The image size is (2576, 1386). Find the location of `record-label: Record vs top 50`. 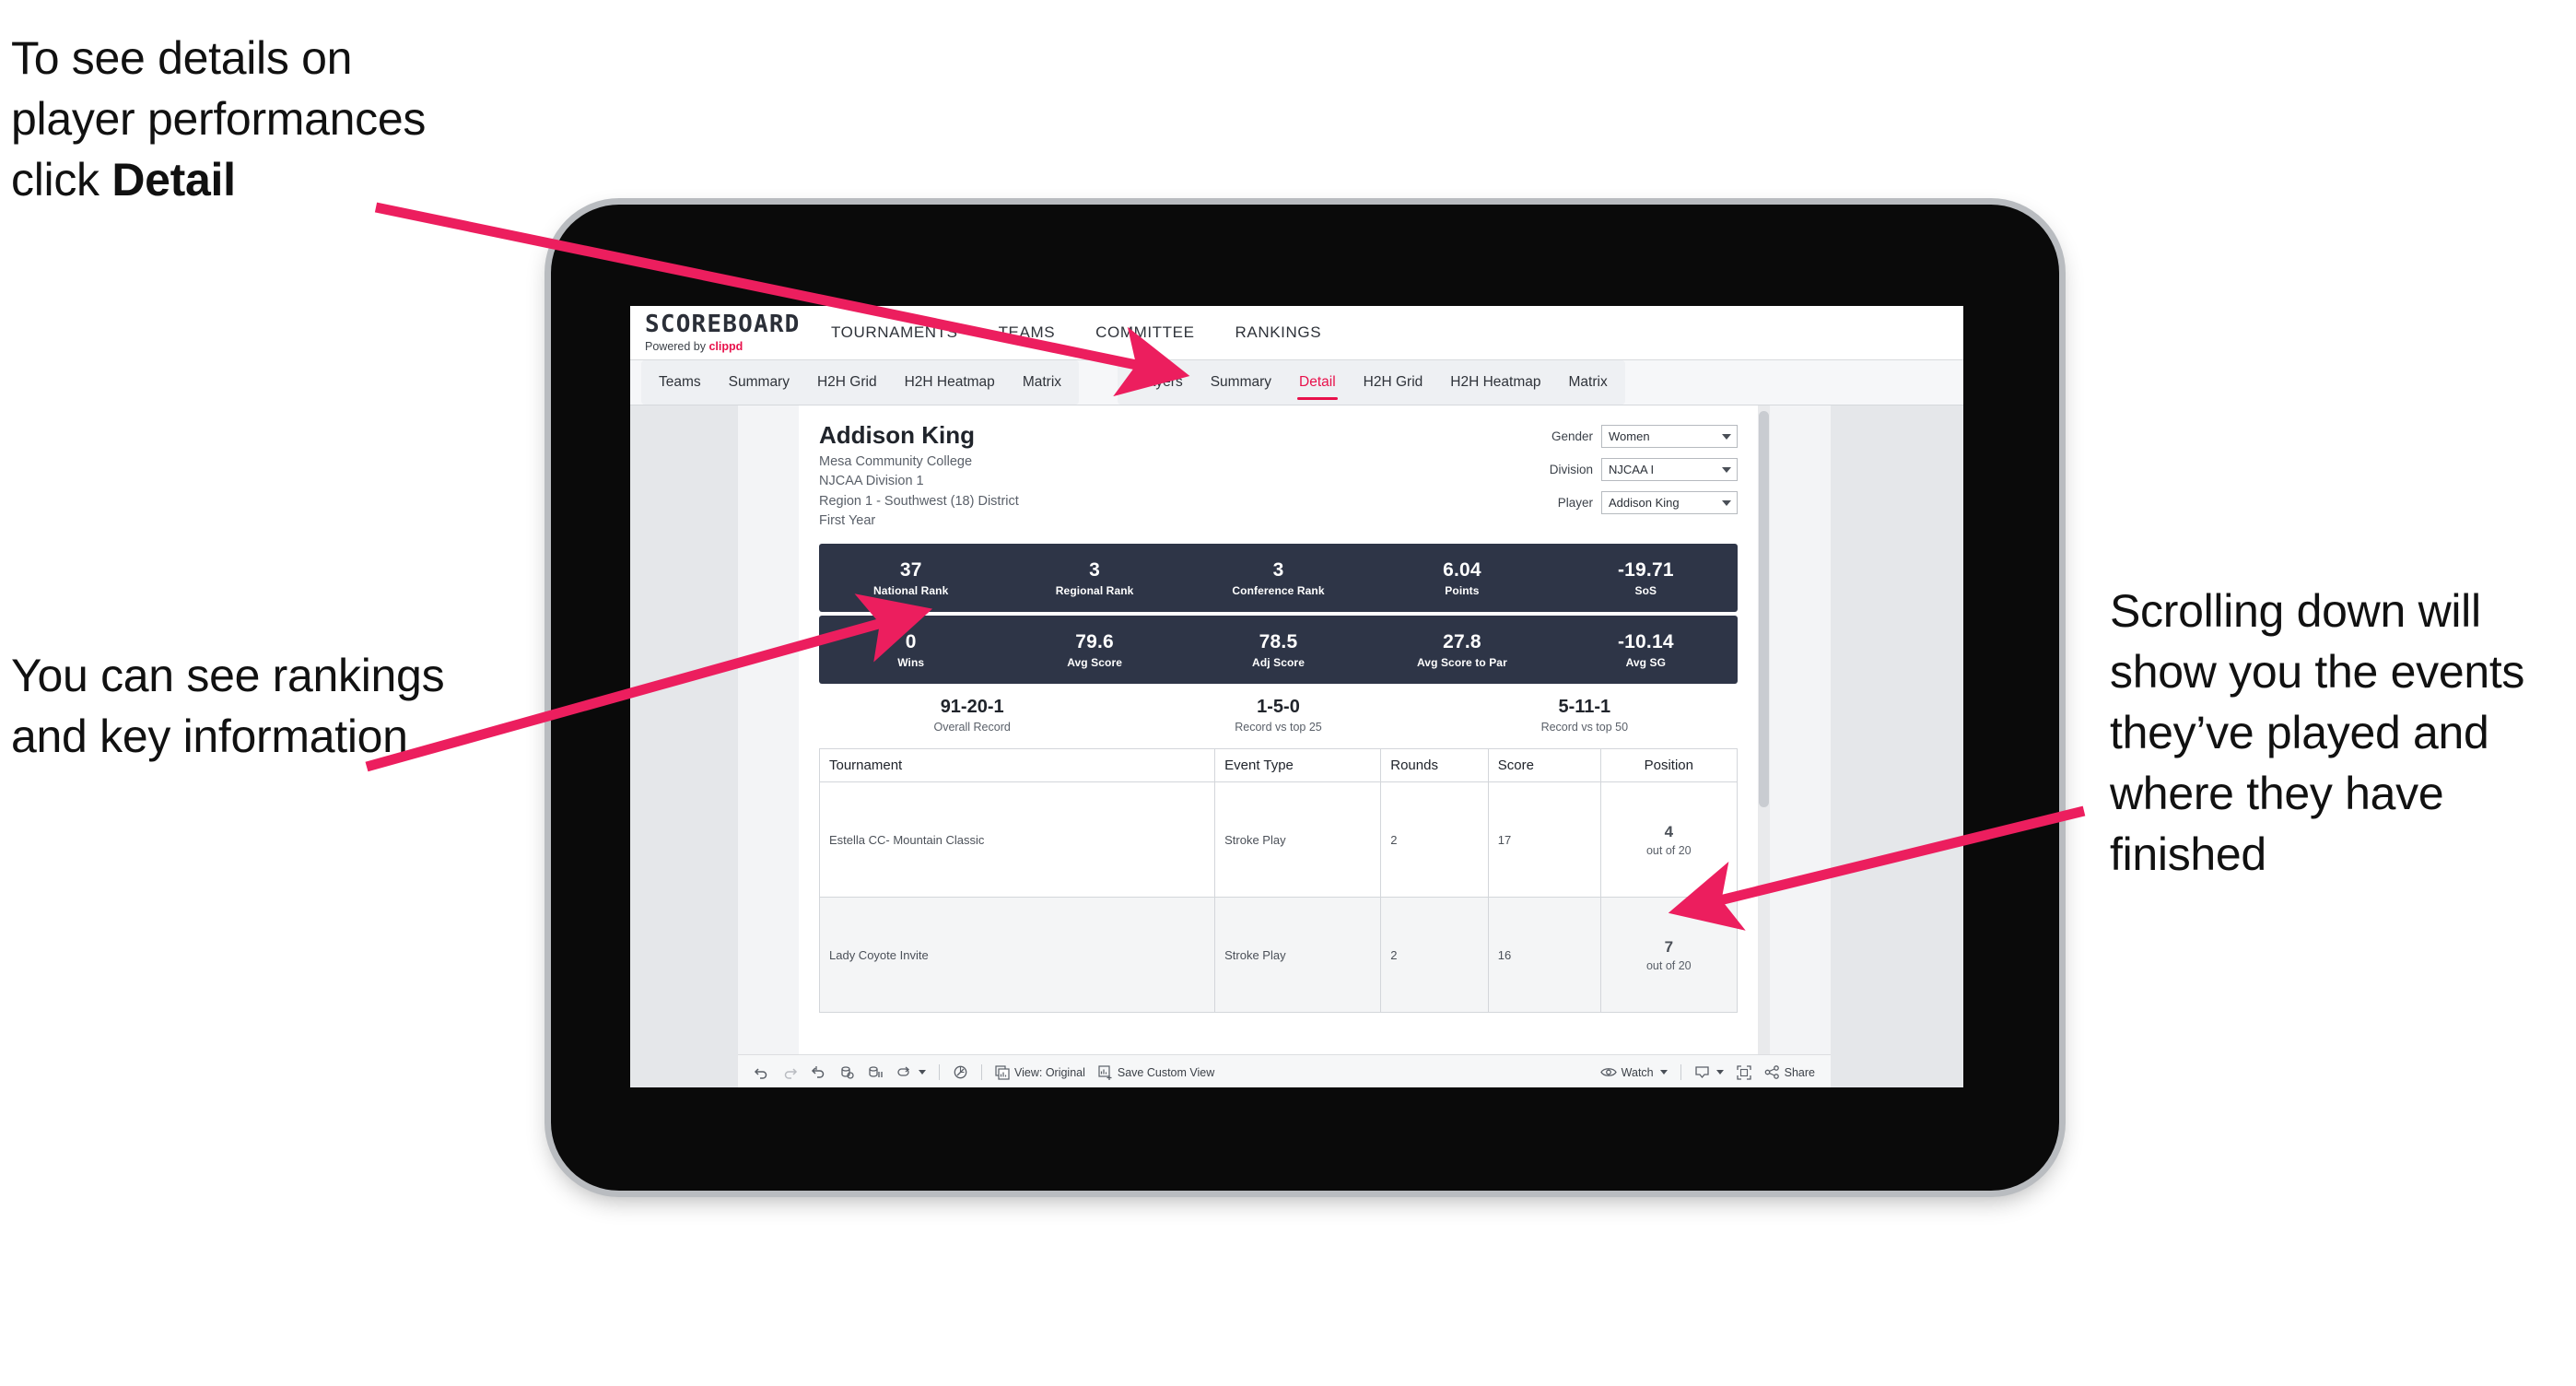

record-label: Record vs top 50 is located at coordinates (1584, 727).